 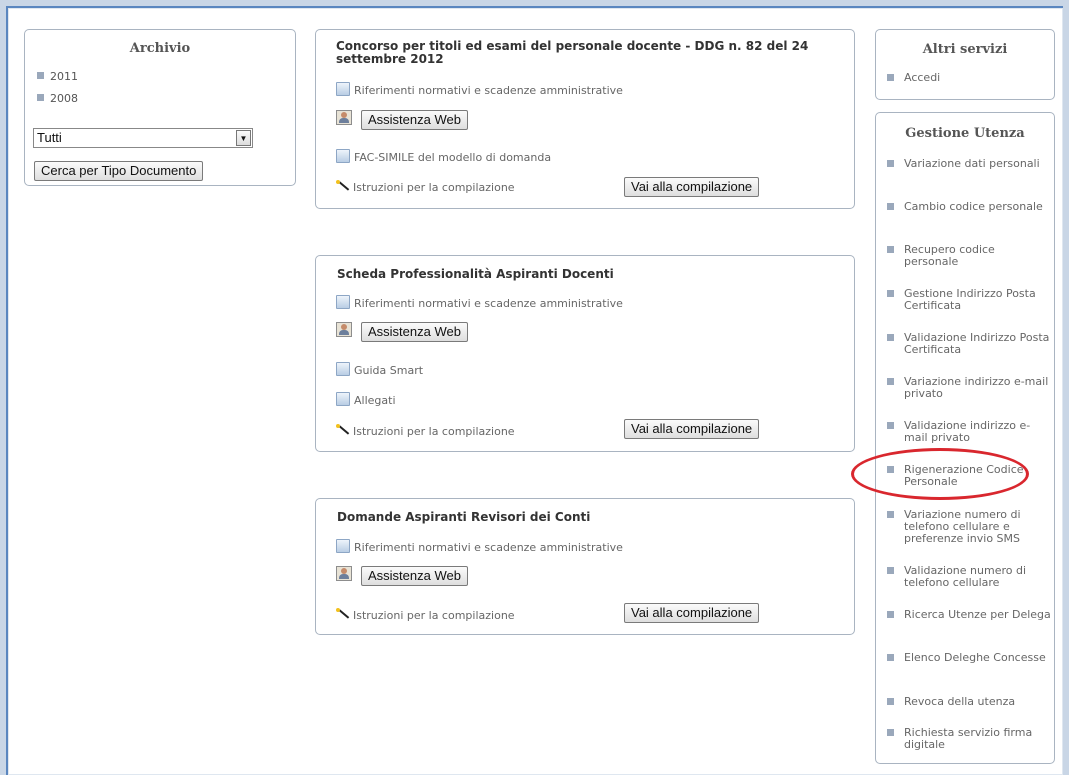 What do you see at coordinates (940, 474) in the screenshot?
I see `highlight-oval` at bounding box center [940, 474].